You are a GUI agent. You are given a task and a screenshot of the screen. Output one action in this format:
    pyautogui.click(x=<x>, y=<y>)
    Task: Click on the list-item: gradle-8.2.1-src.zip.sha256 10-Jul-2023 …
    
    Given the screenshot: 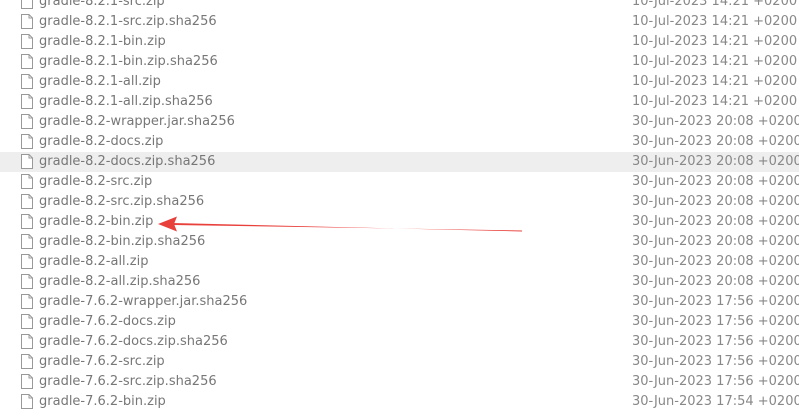 What is the action you would take?
    pyautogui.click(x=399, y=22)
    